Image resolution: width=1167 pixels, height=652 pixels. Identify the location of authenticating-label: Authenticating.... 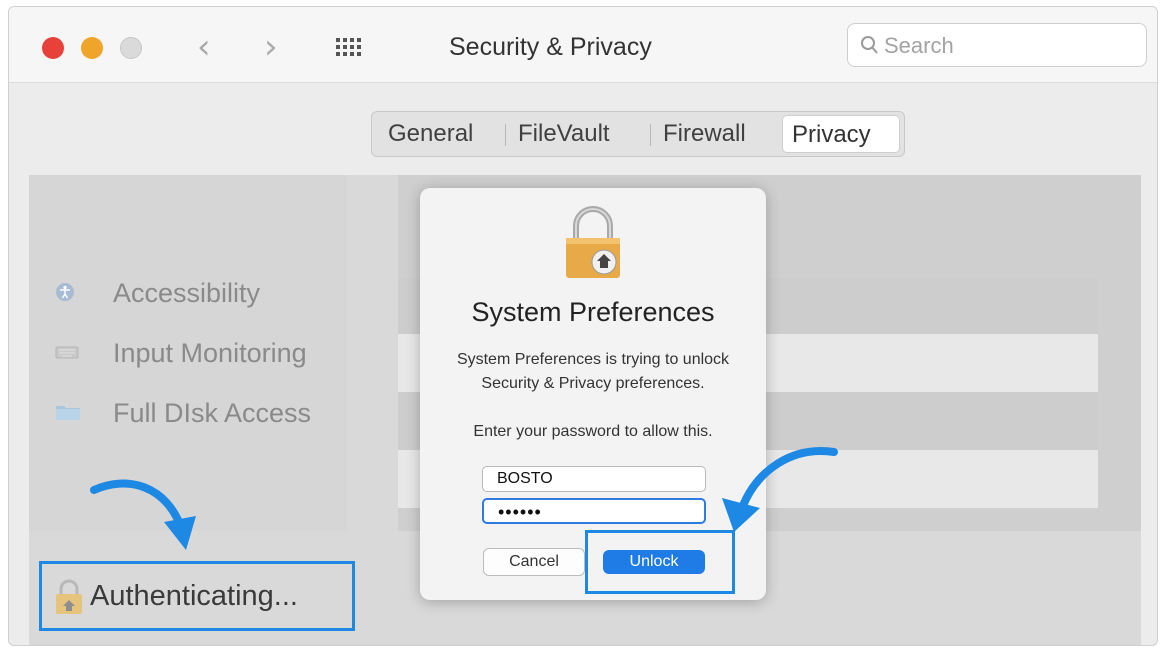
(194, 596).